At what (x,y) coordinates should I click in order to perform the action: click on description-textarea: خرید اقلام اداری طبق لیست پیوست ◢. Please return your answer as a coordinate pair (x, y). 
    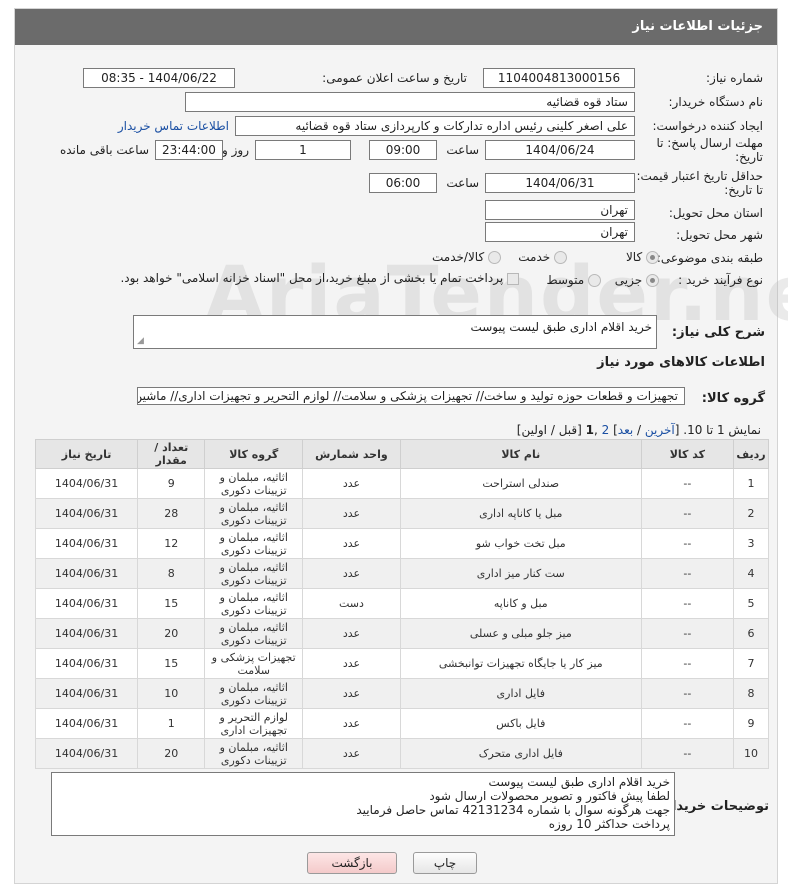
    Looking at the image, I should click on (395, 332).